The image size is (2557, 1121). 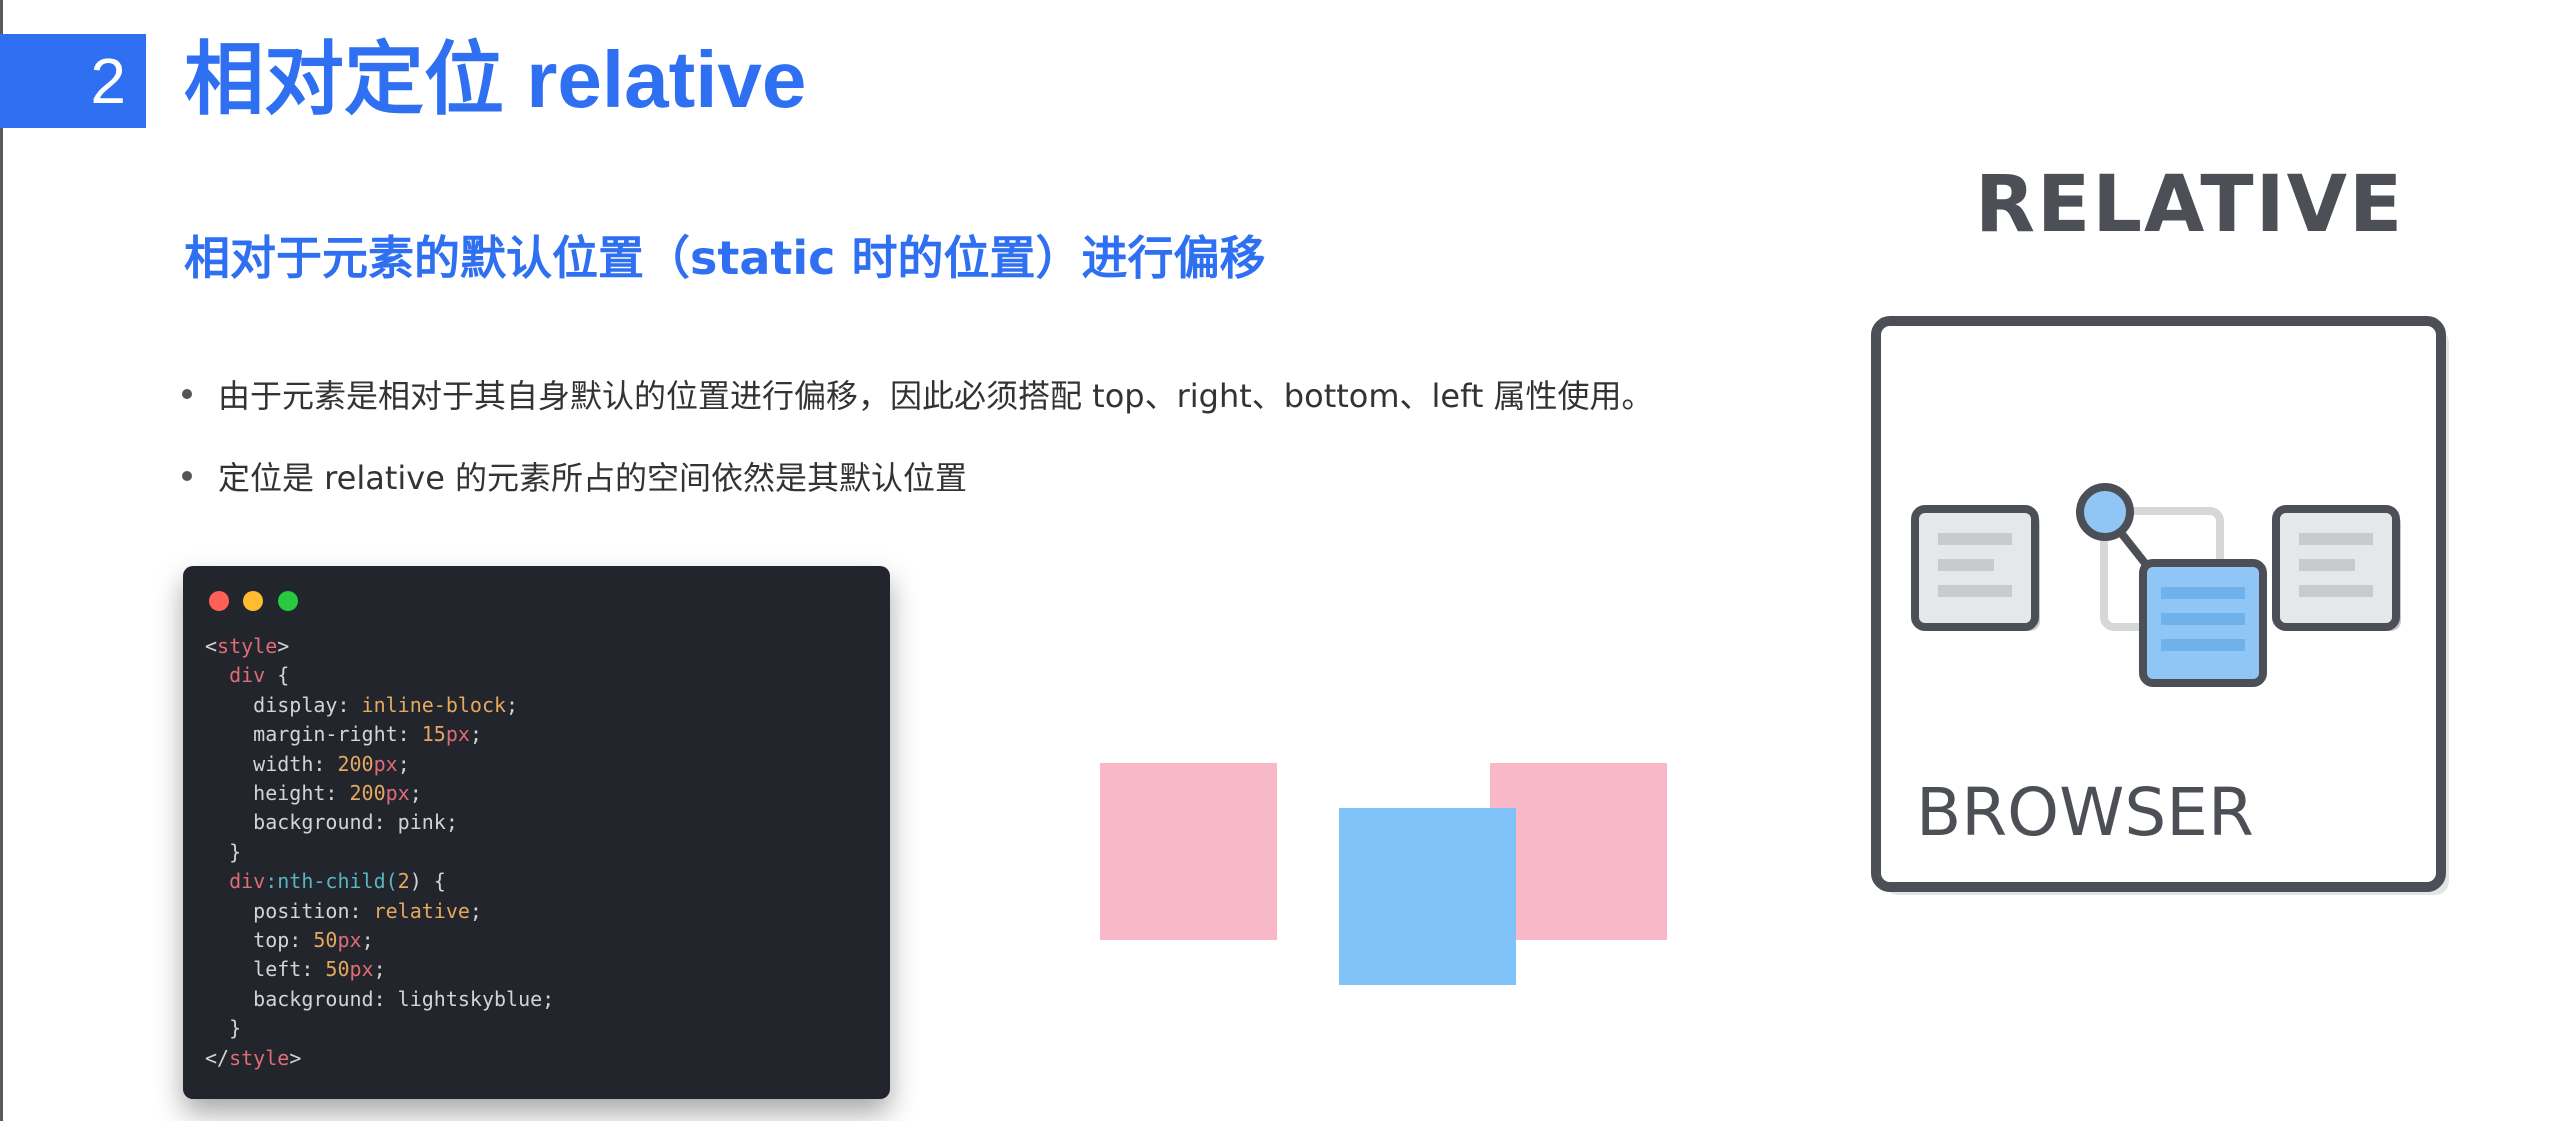 What do you see at coordinates (1427, 896) in the screenshot?
I see `demo-box-blue-relative` at bounding box center [1427, 896].